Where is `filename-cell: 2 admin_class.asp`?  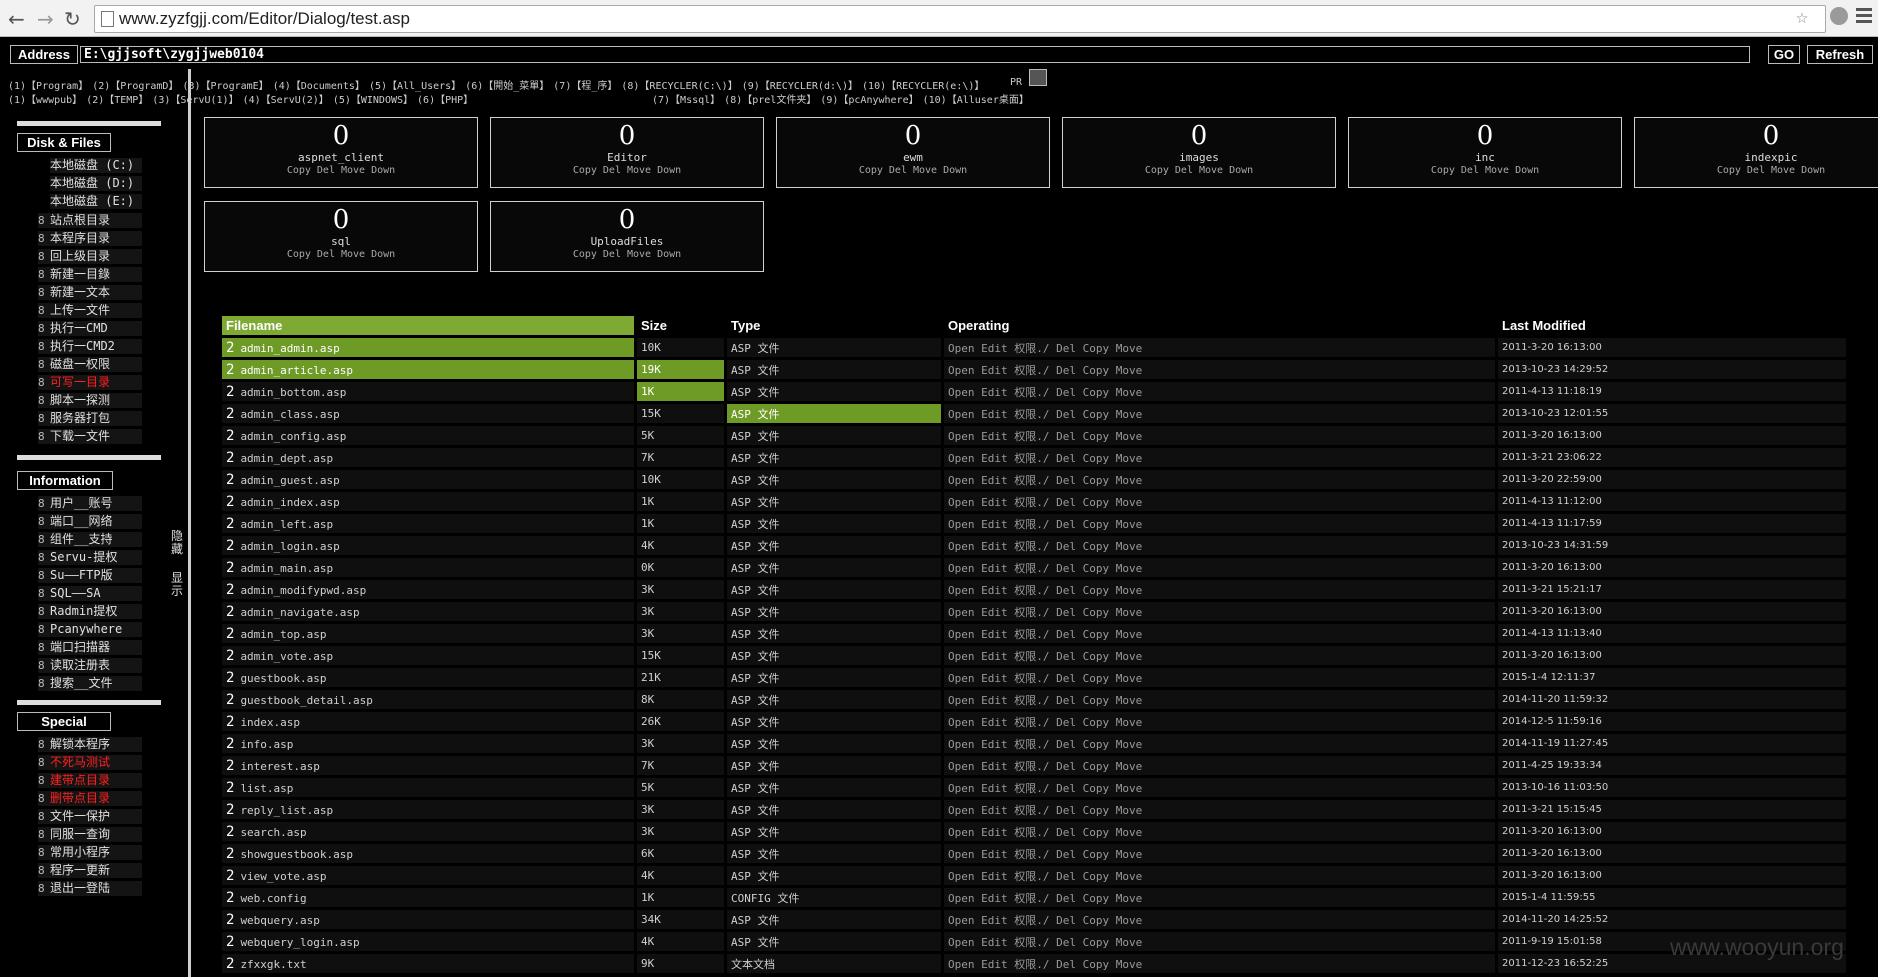
filename-cell: 2 admin_class.asp is located at coordinates (428, 413).